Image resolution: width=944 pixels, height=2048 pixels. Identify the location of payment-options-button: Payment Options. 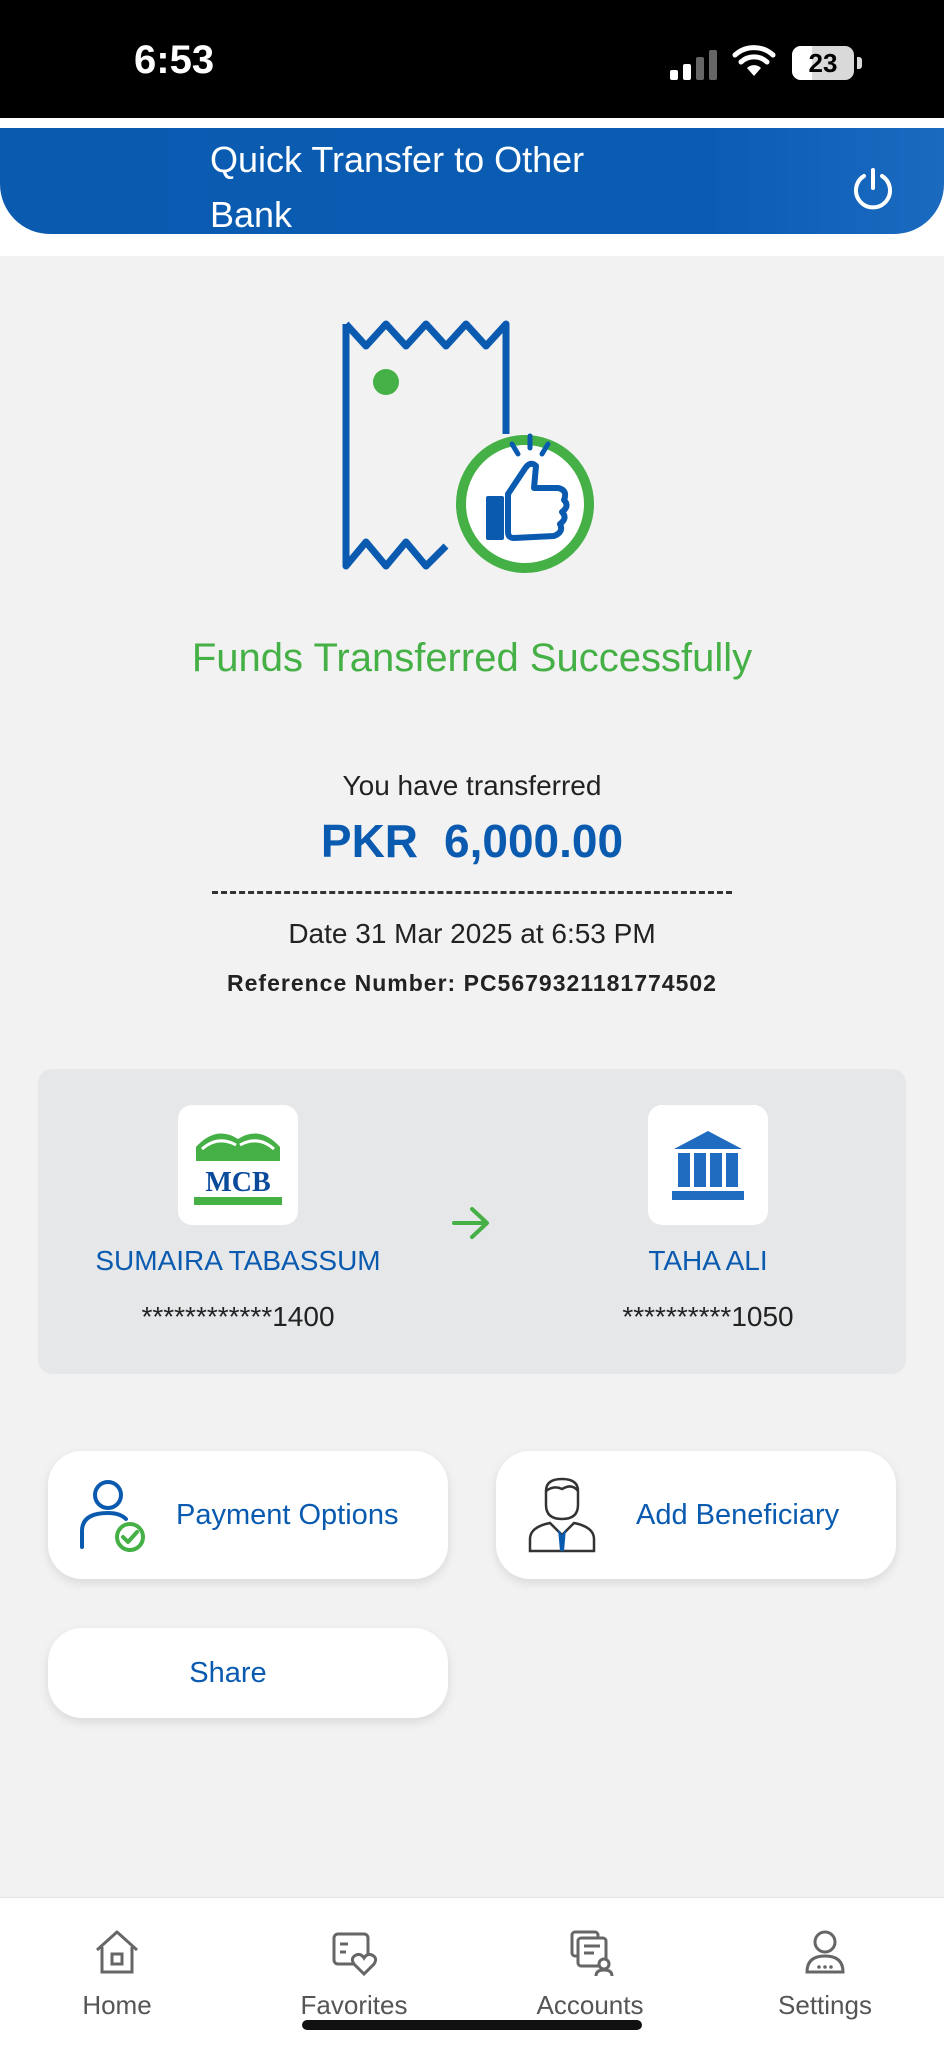
(248, 1515).